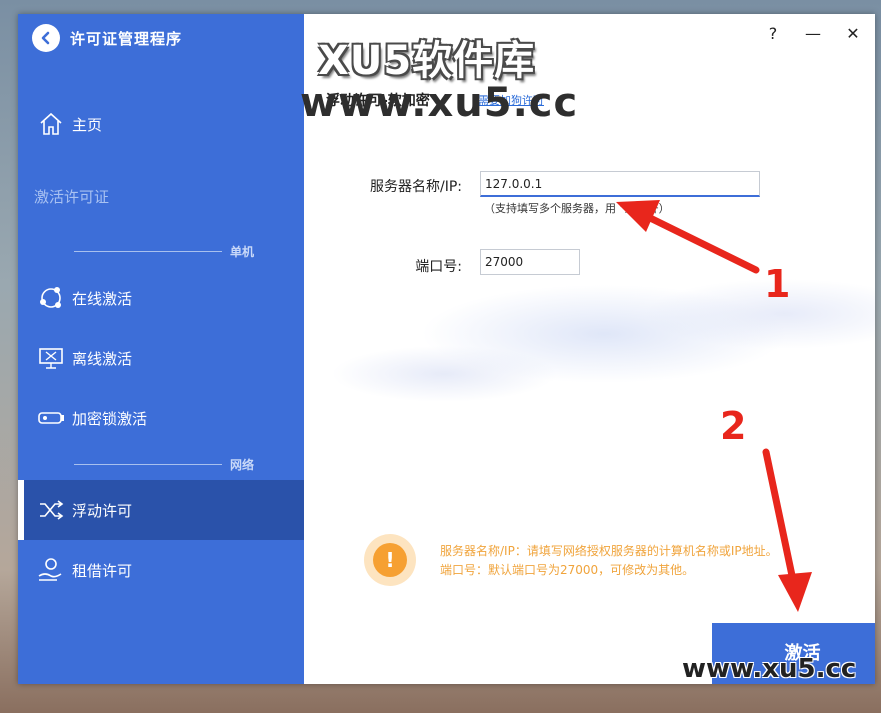  I want to click on group-label: 单机, so click(241, 252).